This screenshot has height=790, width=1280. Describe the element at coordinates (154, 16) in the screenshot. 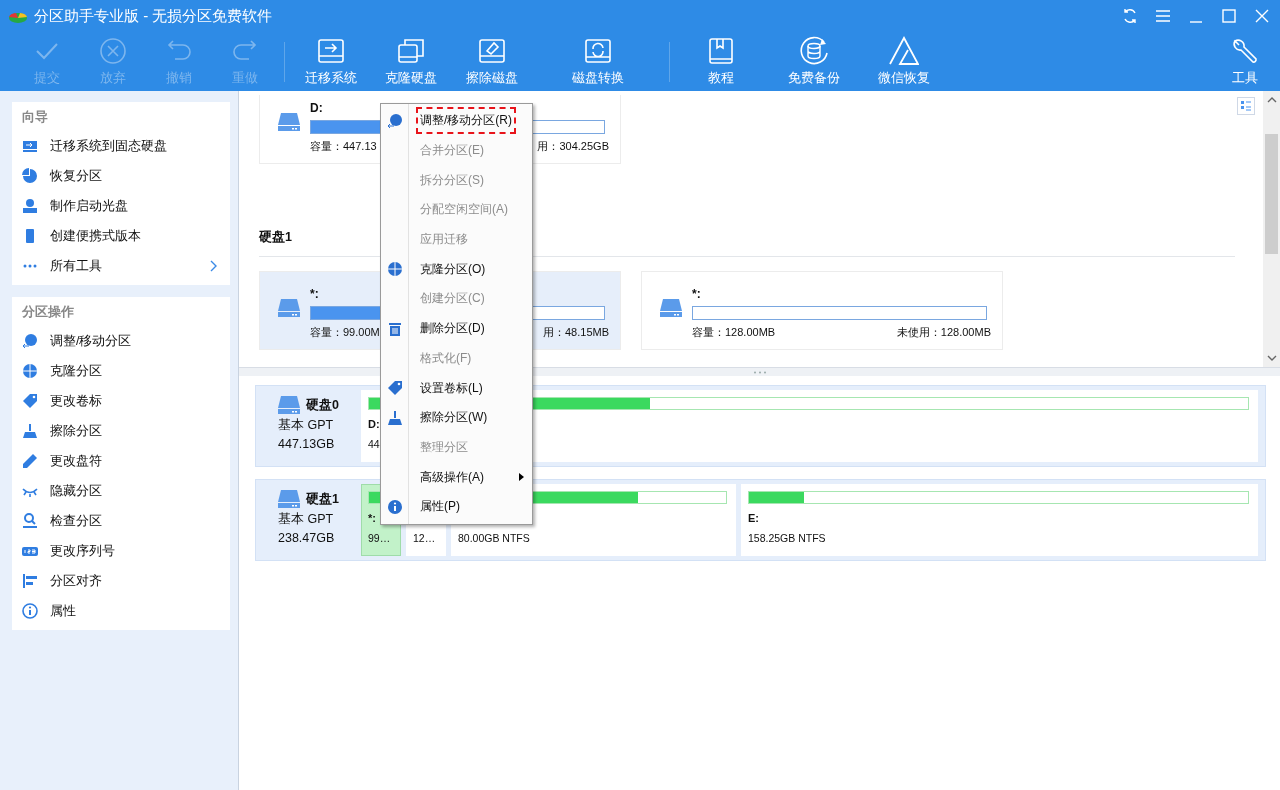

I see `window-title: 分区助手专业版 - 无损分区免费软件` at that location.